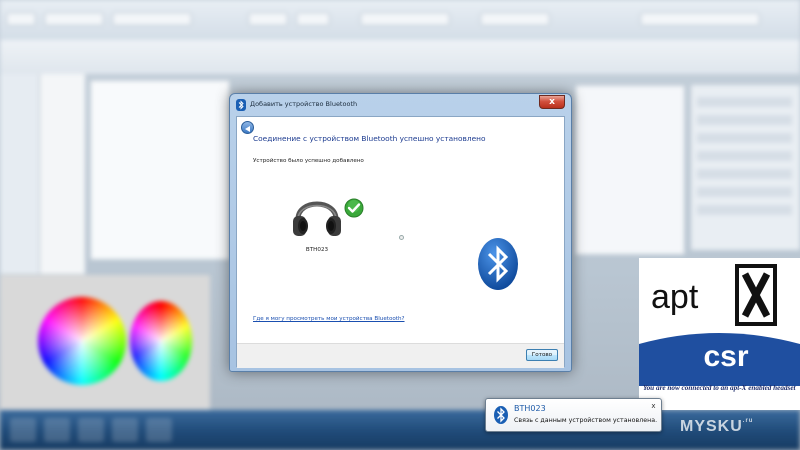 Image resolution: width=800 pixels, height=450 pixels. Describe the element at coordinates (354, 208) in the screenshot. I see `checkmark-icon` at that location.